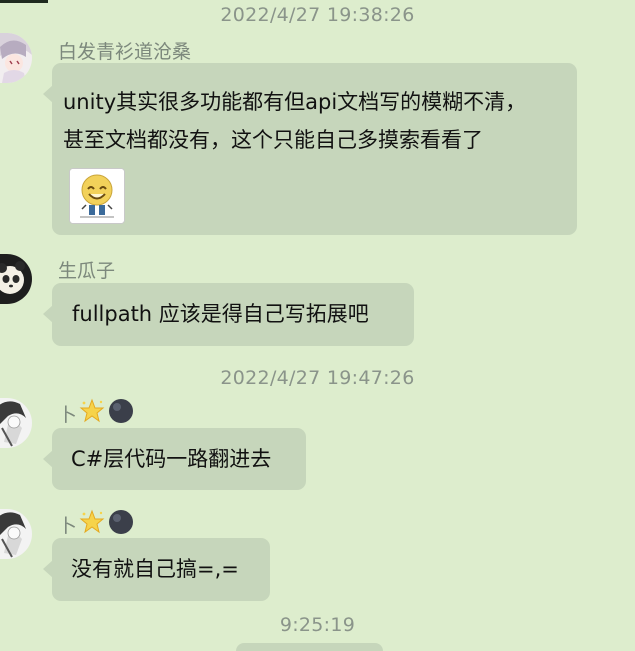 The height and width of the screenshot is (651, 635). Describe the element at coordinates (317, 625) in the screenshot. I see `message-timestamp: 9:25:19` at that location.